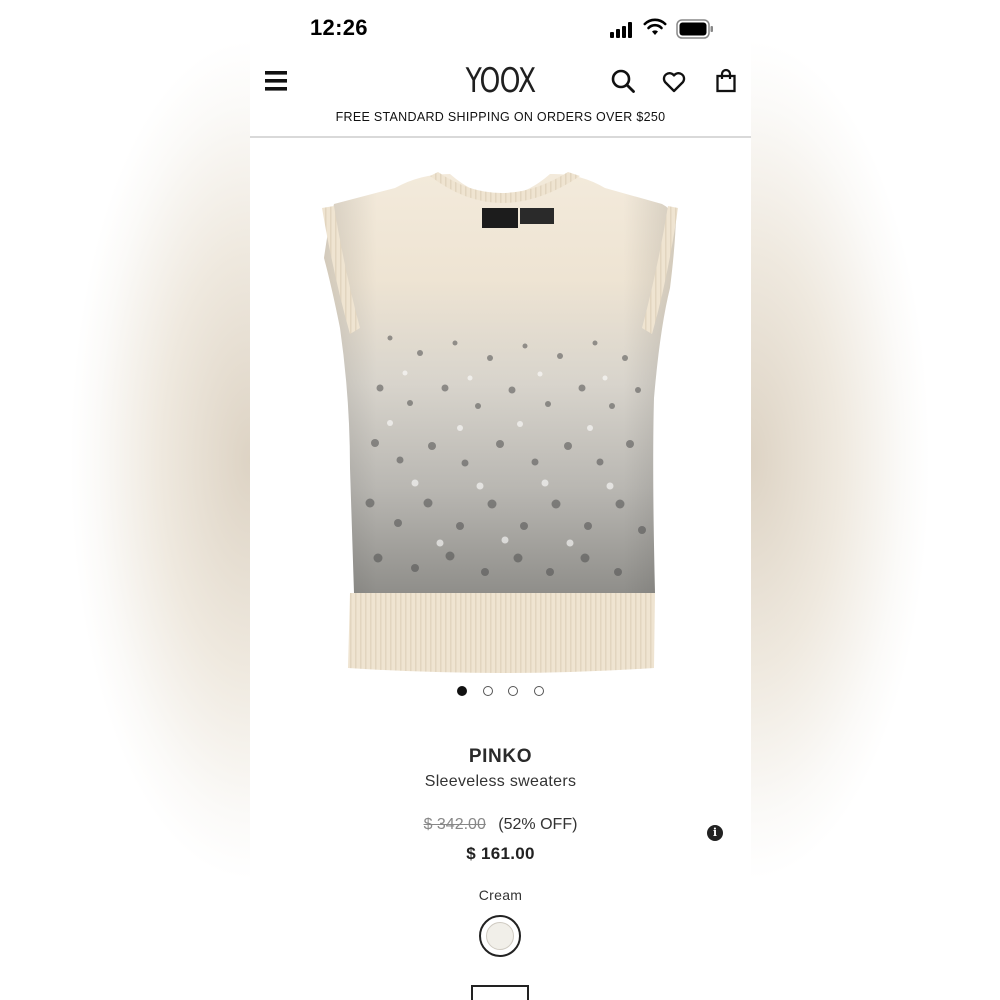 The width and height of the screenshot is (1000, 1000). Describe the element at coordinates (500, 853) in the screenshot. I see `sale-price: $ 161.00` at that location.